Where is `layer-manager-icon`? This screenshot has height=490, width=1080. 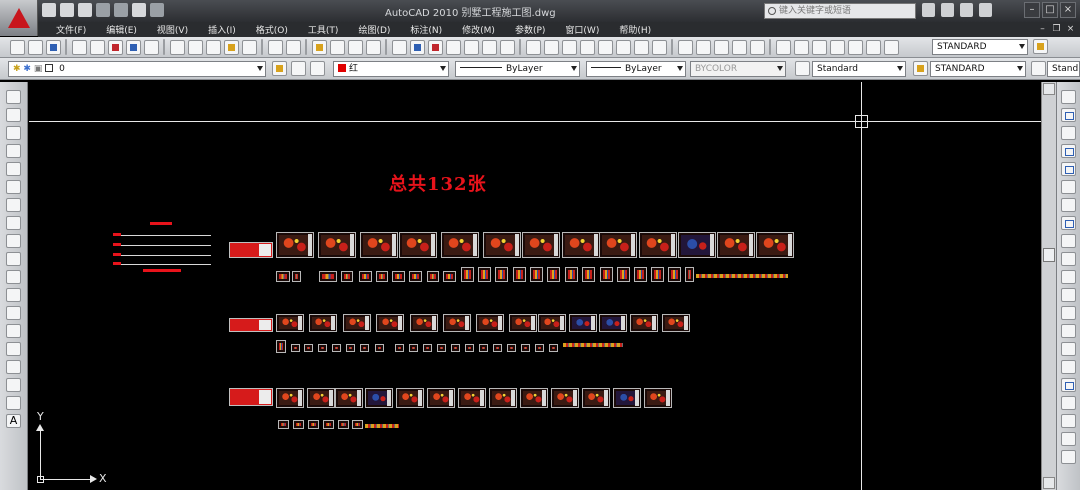
layer-manager-icon is located at coordinates (279, 68).